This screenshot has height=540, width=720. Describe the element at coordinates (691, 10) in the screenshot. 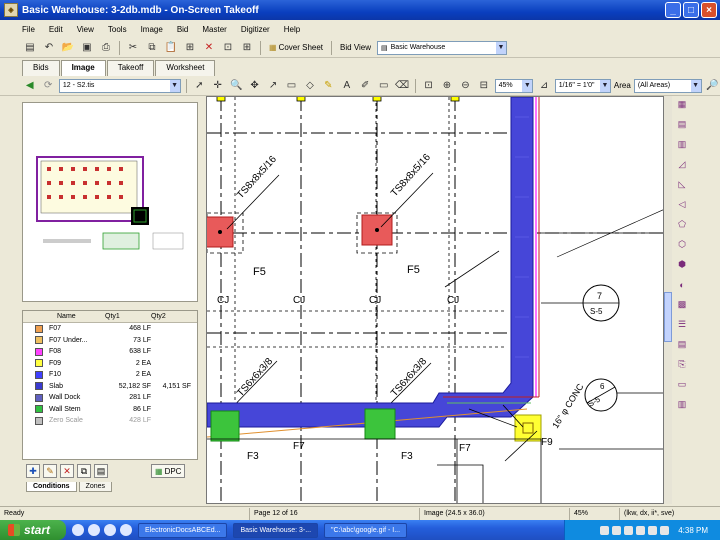

I see `maximize-button: □` at that location.